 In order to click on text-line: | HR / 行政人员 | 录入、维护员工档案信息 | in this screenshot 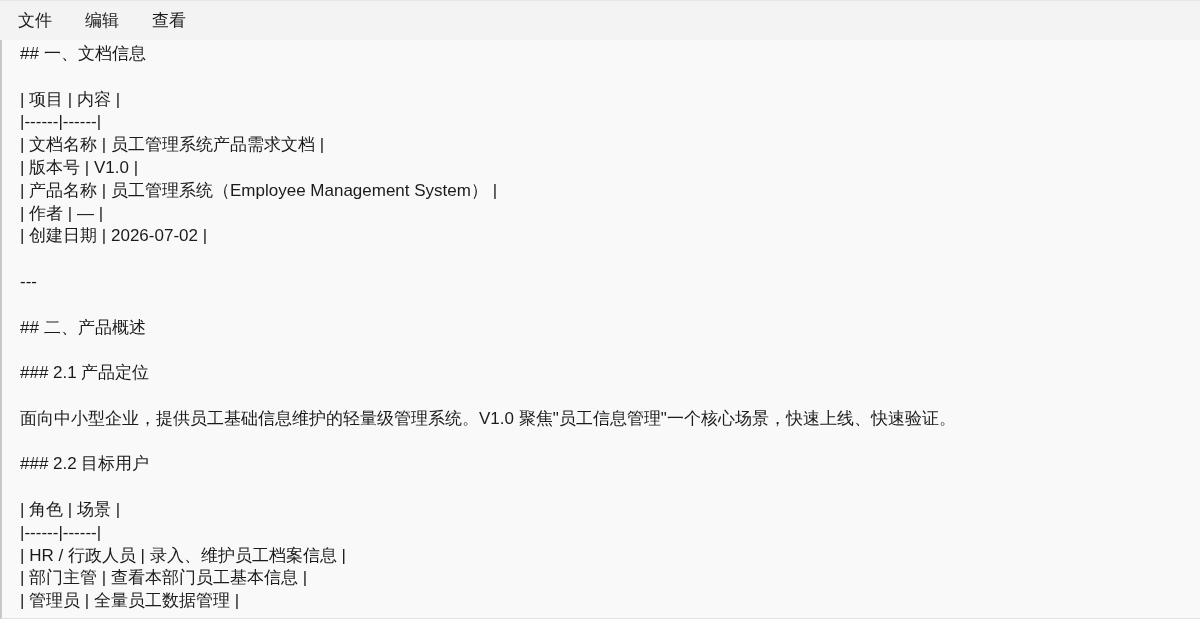, I will do `click(183, 555)`.